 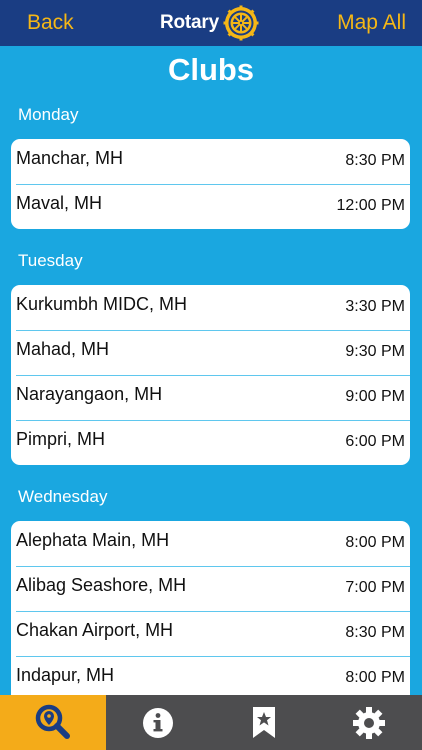 I want to click on club-time: 9:00 PM, so click(x=375, y=396).